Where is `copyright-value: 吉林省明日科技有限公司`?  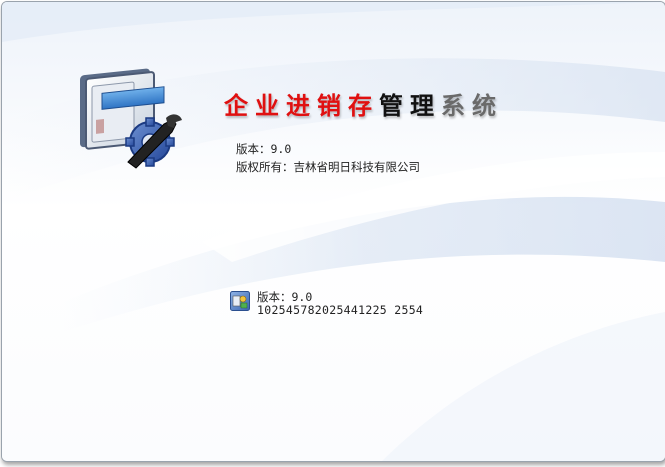 copyright-value: 吉林省明日科技有限公司 is located at coordinates (357, 167).